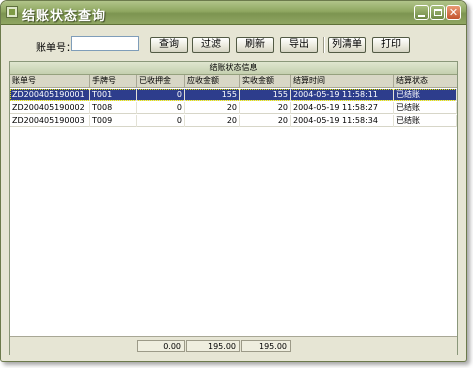 The image size is (473, 368). Describe the element at coordinates (233, 13) in the screenshot. I see `titlebar: 结账状态查询 ✕` at that location.